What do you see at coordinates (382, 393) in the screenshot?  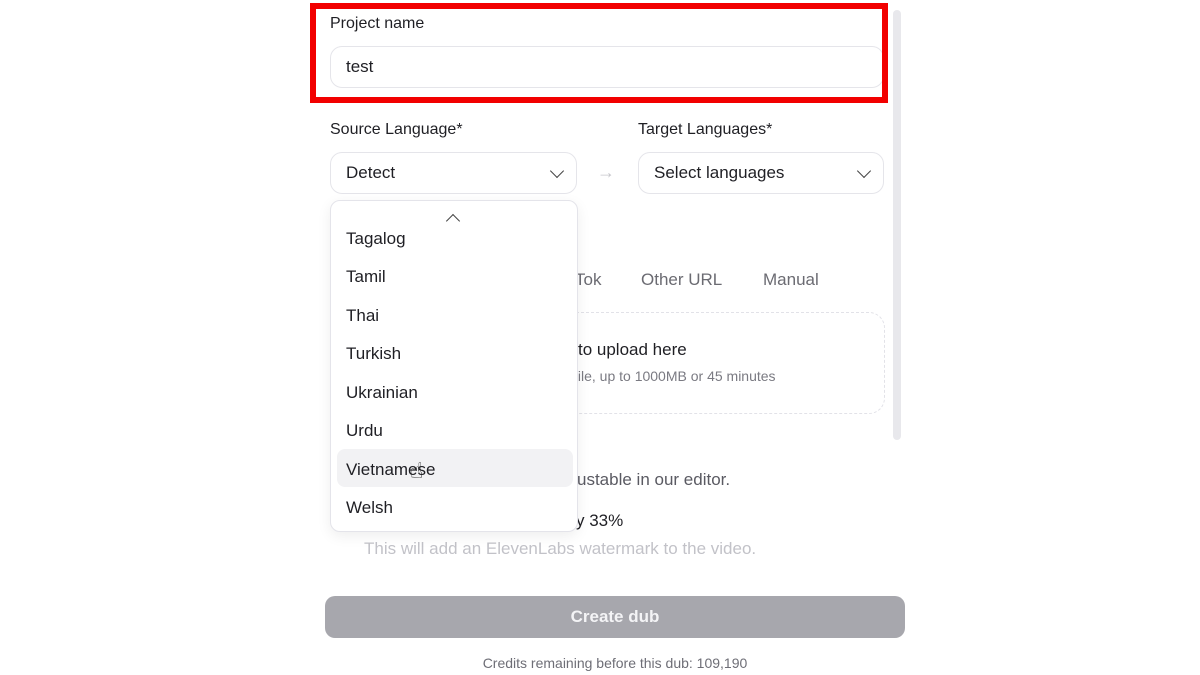 I see `option-ukrainian: Ukrainian` at bounding box center [382, 393].